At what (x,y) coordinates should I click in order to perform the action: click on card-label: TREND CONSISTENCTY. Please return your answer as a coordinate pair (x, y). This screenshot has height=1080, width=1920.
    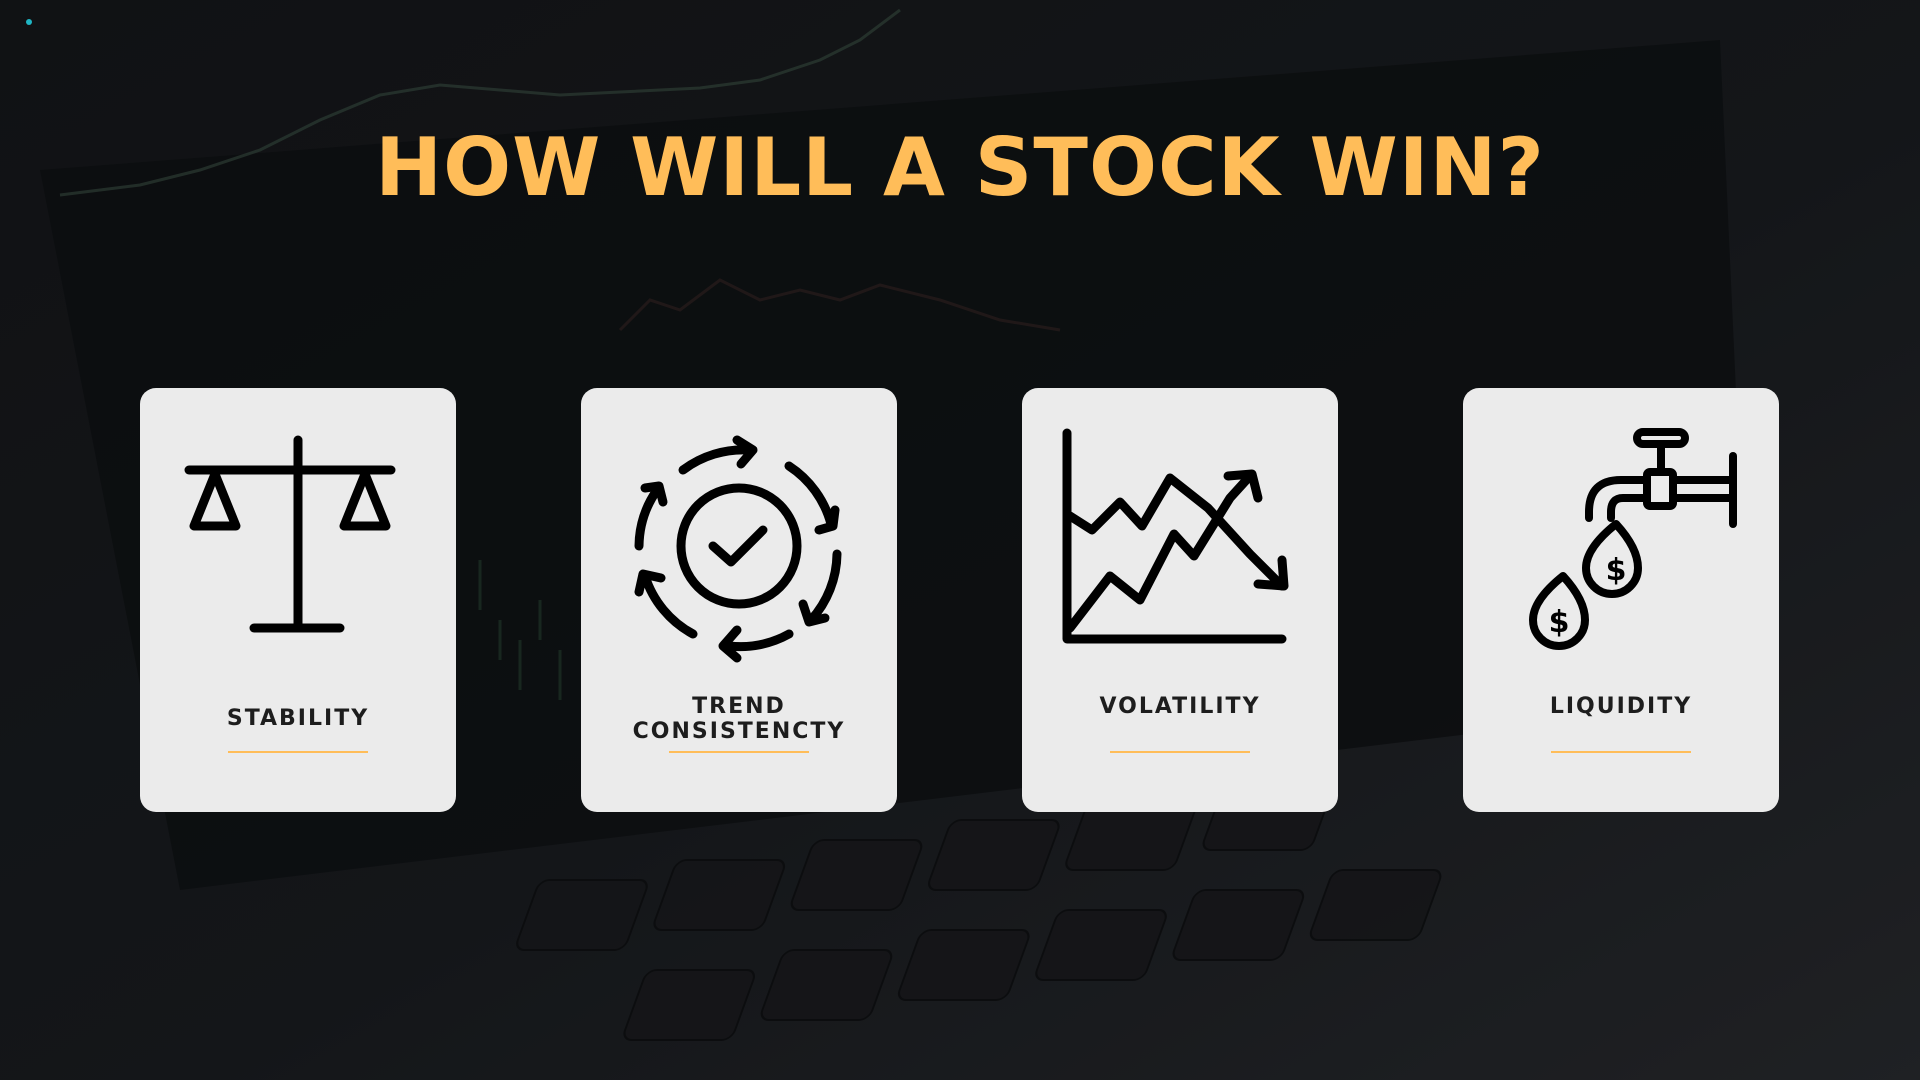
    Looking at the image, I should click on (739, 719).